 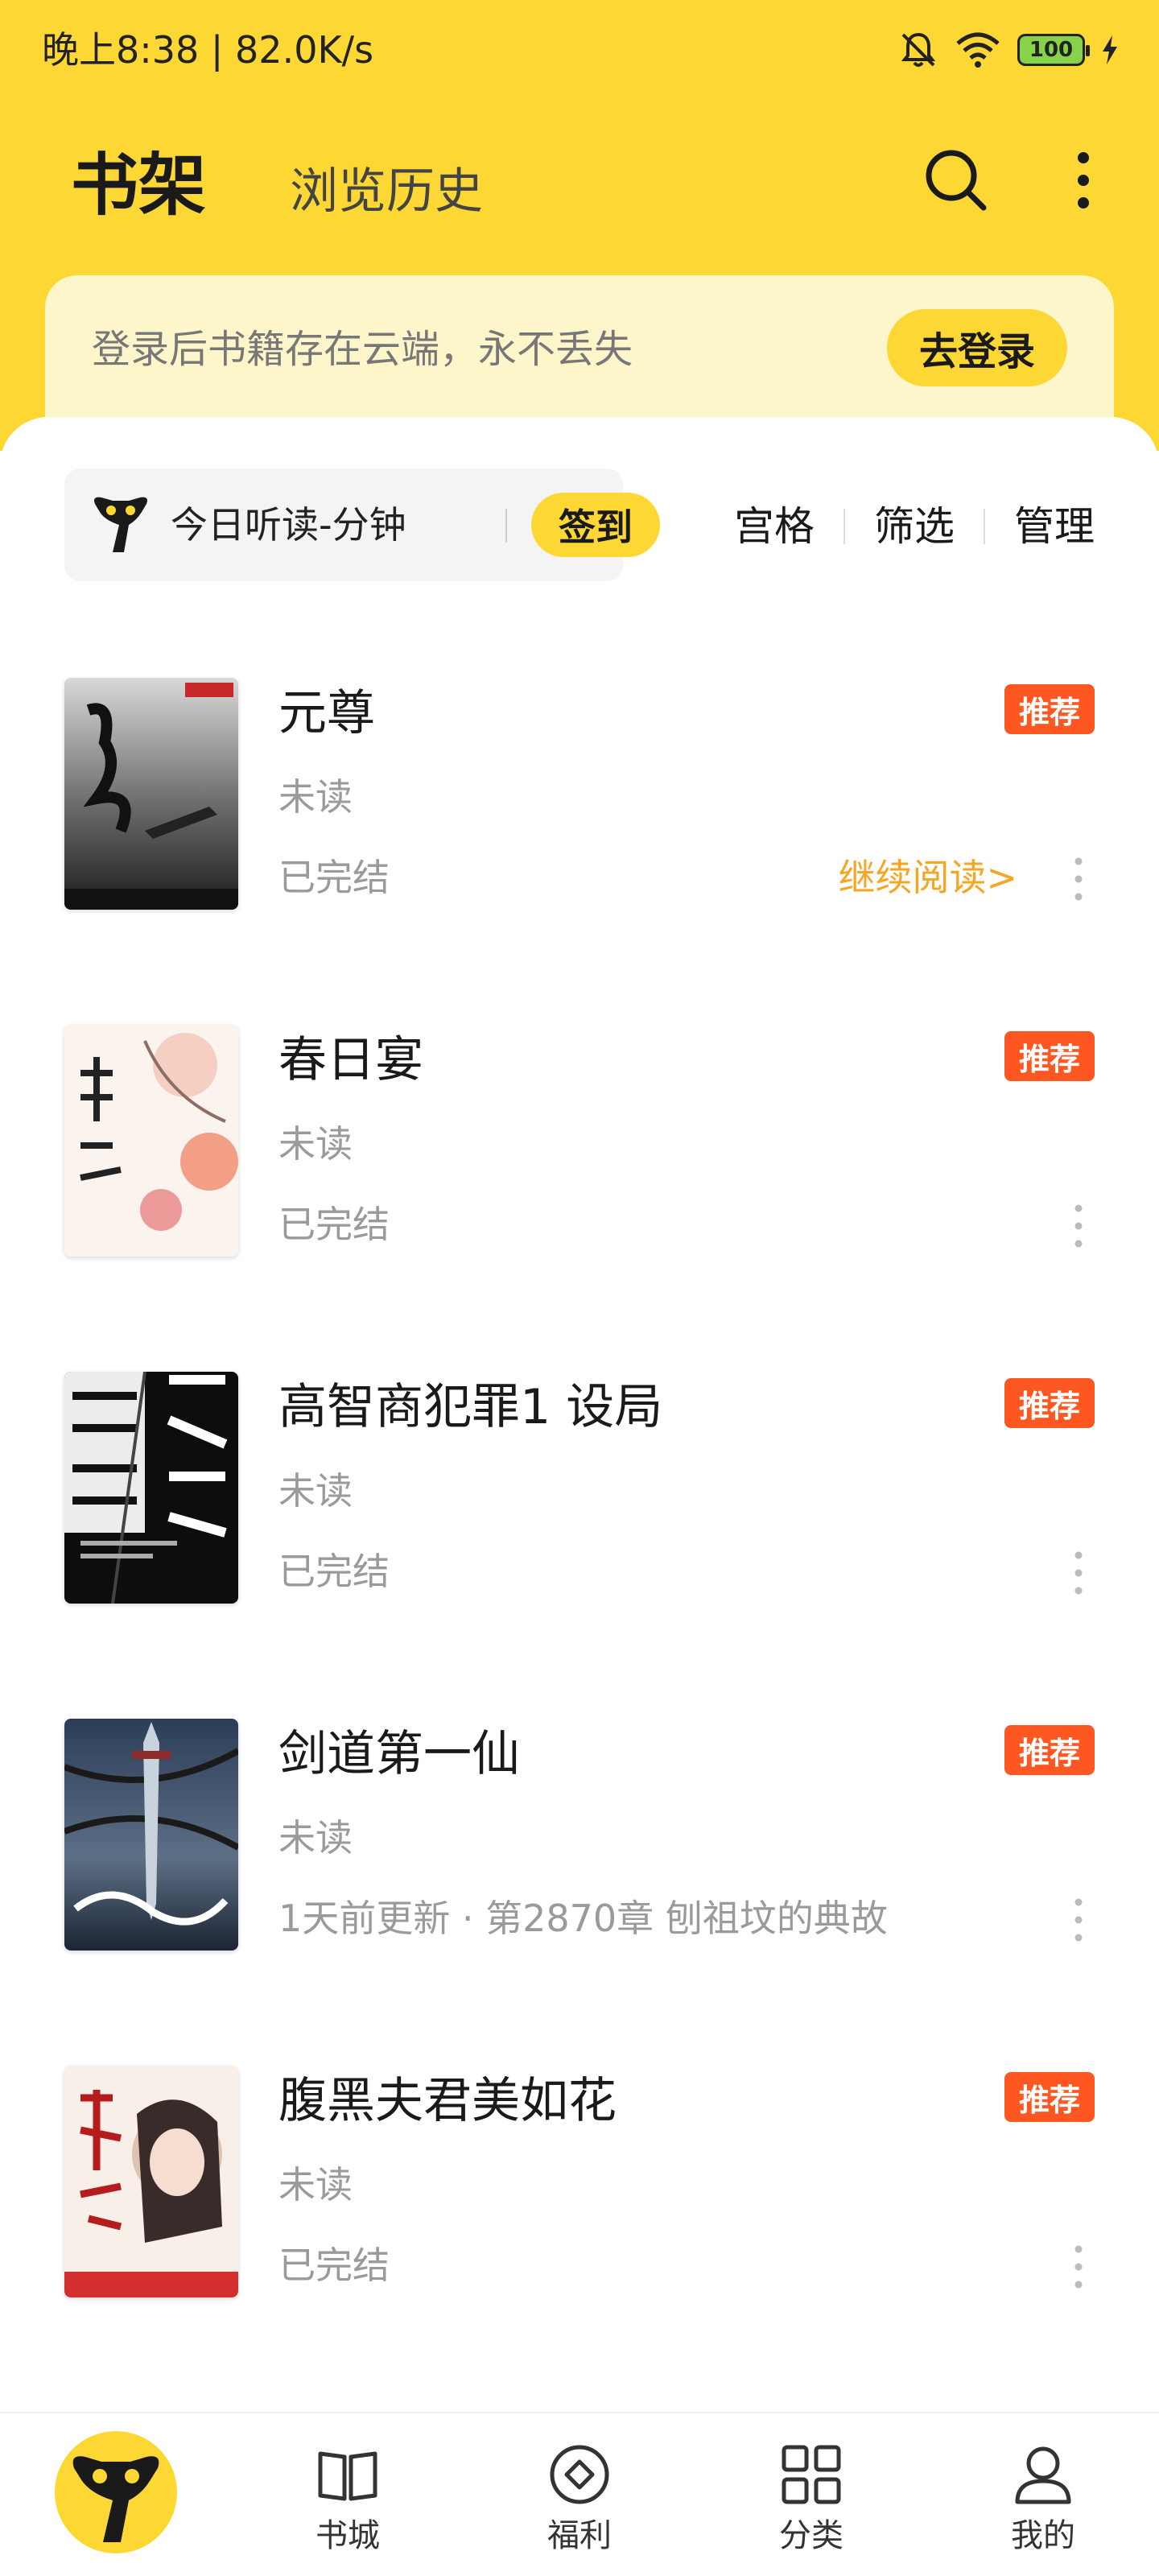 I want to click on book-title: 元尊, so click(x=326, y=713).